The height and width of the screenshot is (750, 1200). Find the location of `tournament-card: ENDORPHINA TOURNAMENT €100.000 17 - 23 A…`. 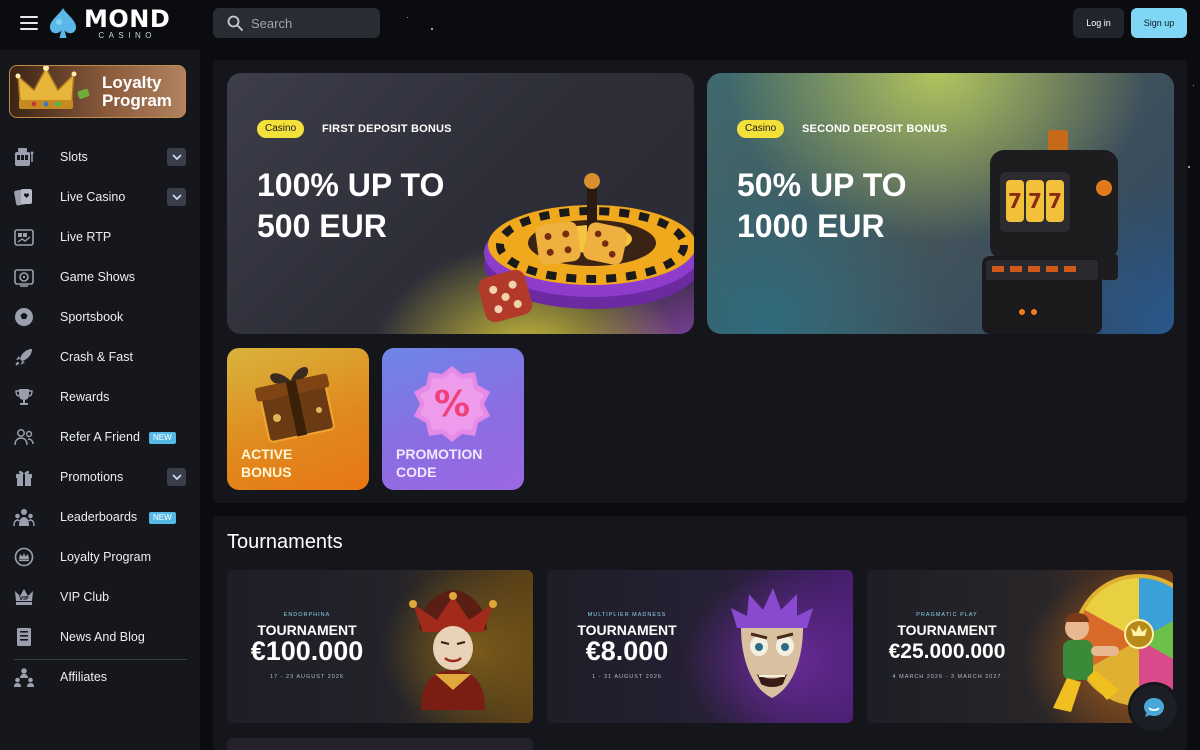

tournament-card: ENDORPHINA TOURNAMENT €100.000 17 - 23 A… is located at coordinates (380, 646).